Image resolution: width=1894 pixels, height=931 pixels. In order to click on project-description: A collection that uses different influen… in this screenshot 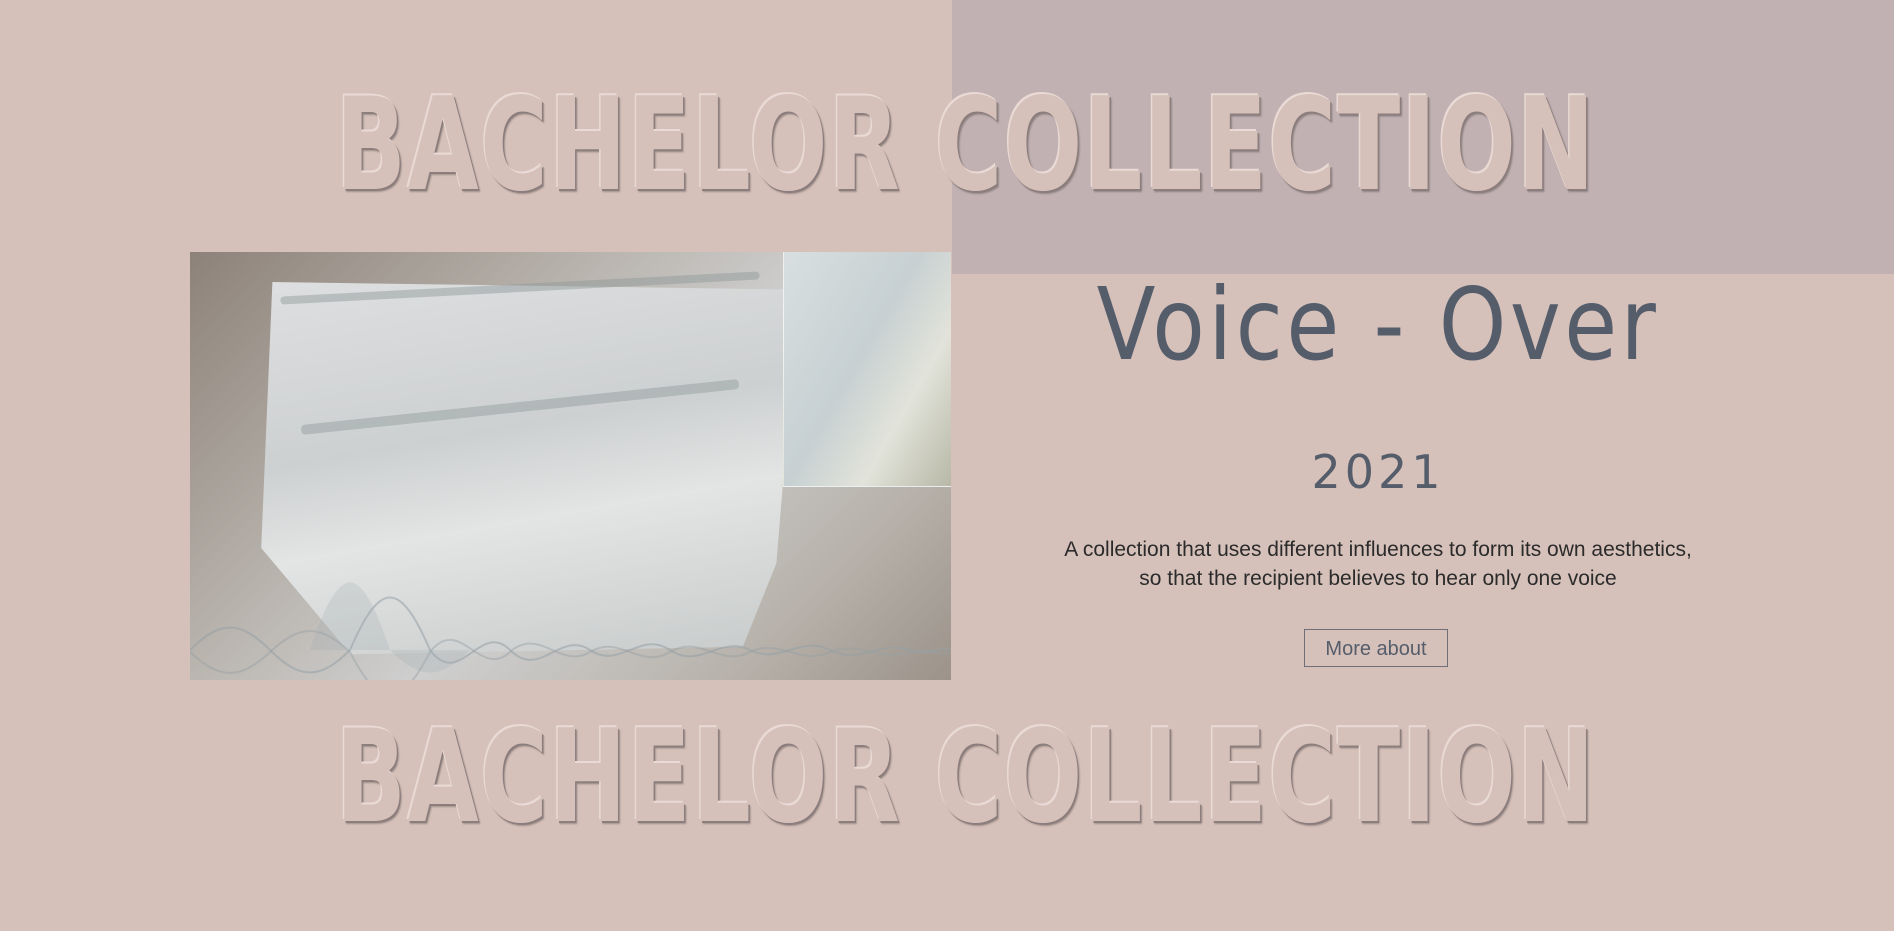, I will do `click(1378, 564)`.